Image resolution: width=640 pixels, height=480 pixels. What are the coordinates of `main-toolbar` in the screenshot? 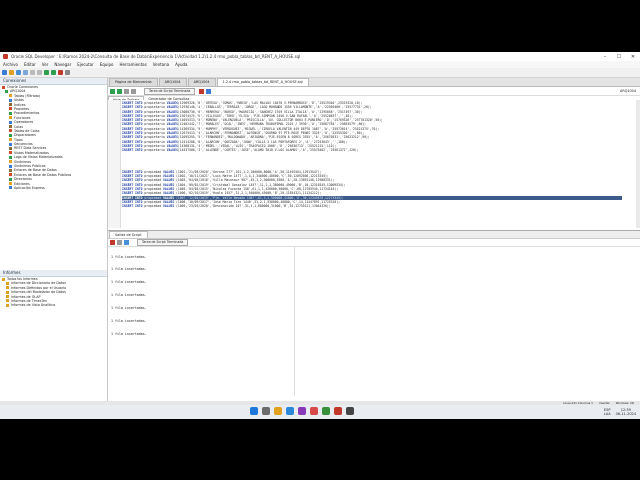 It's located at (320, 73).